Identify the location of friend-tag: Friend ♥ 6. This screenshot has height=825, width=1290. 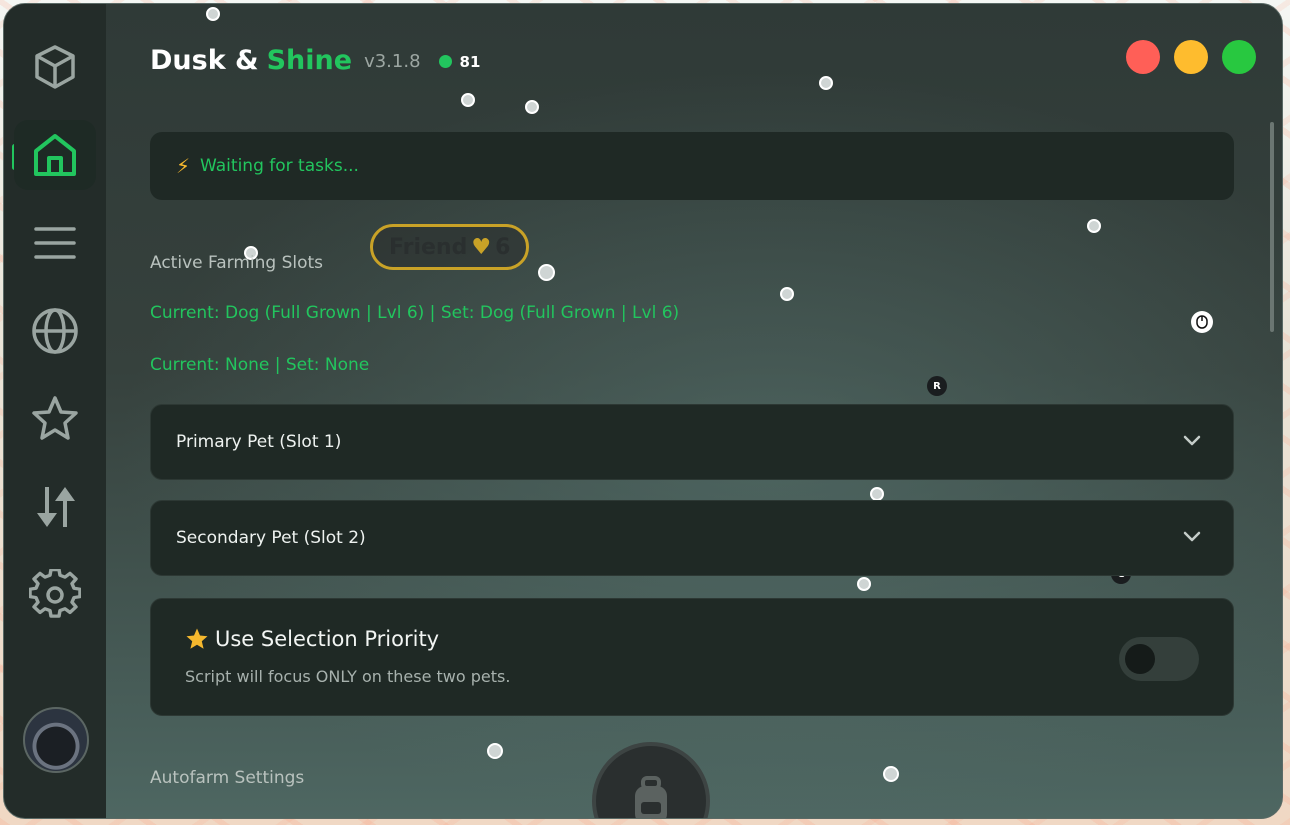
(450, 247).